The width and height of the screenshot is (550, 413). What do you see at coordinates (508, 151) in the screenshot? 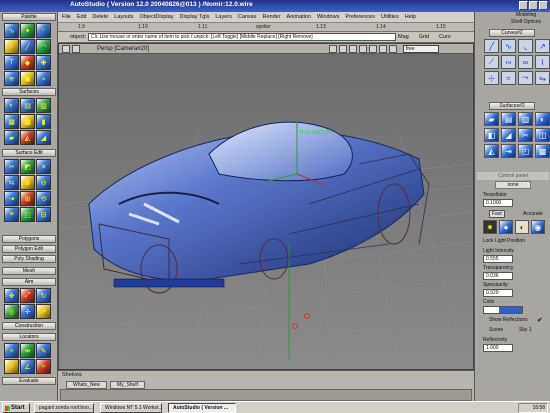
I see `surf-extend-icon: ⇥` at bounding box center [508, 151].